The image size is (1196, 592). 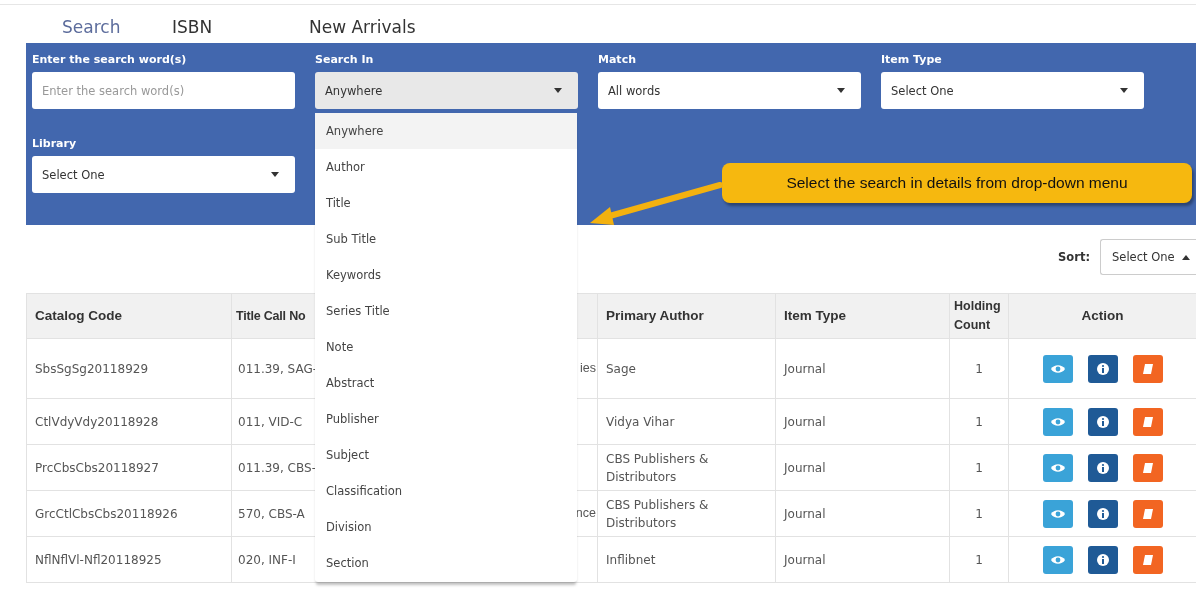 I want to click on select-field: All words, so click(x=729, y=90).